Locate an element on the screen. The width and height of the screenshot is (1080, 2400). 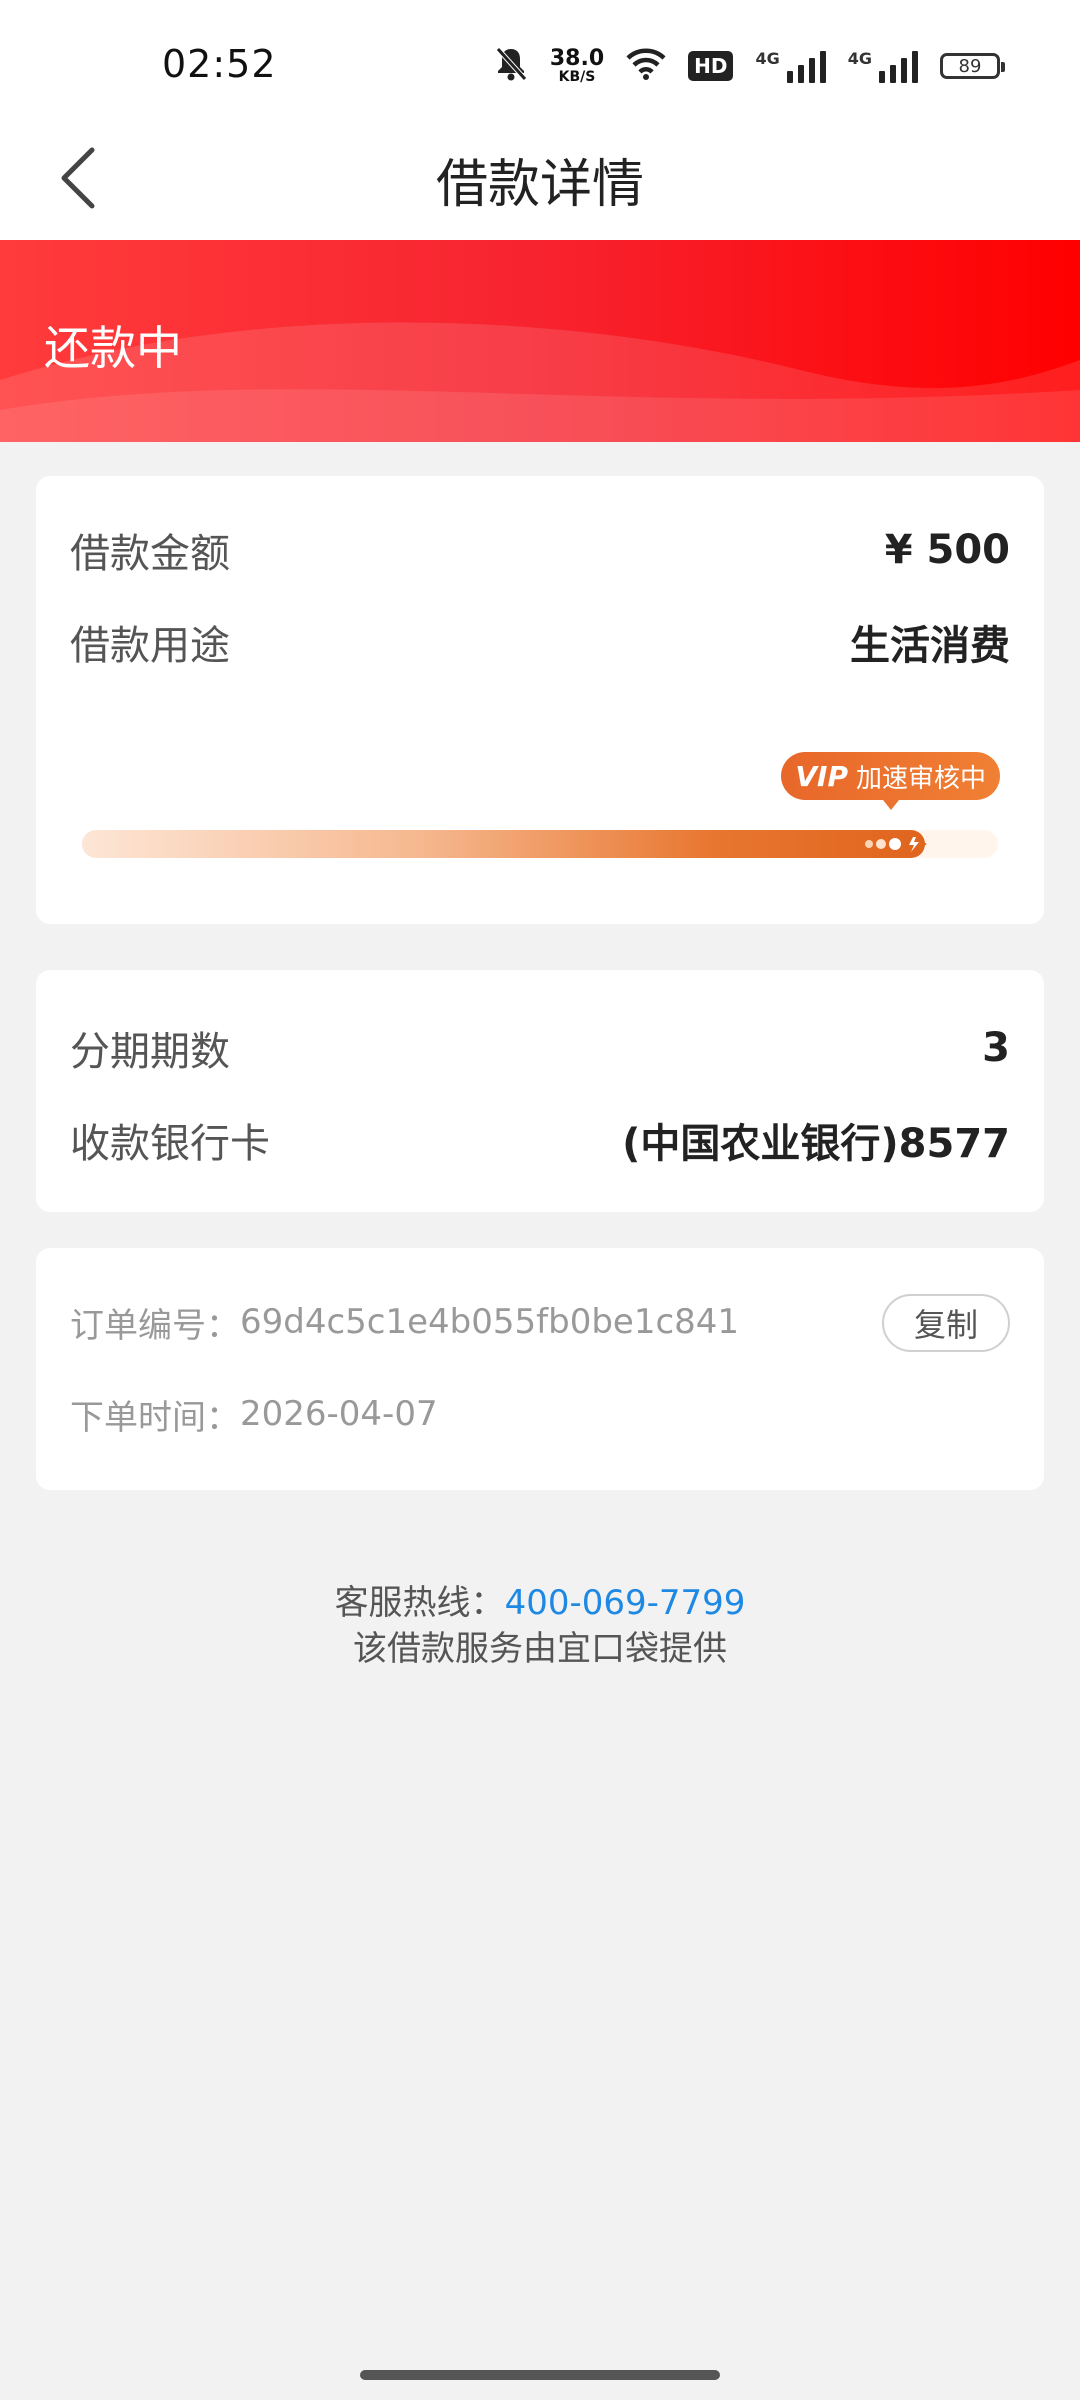
net-speed-unit: KB/S is located at coordinates (577, 77).